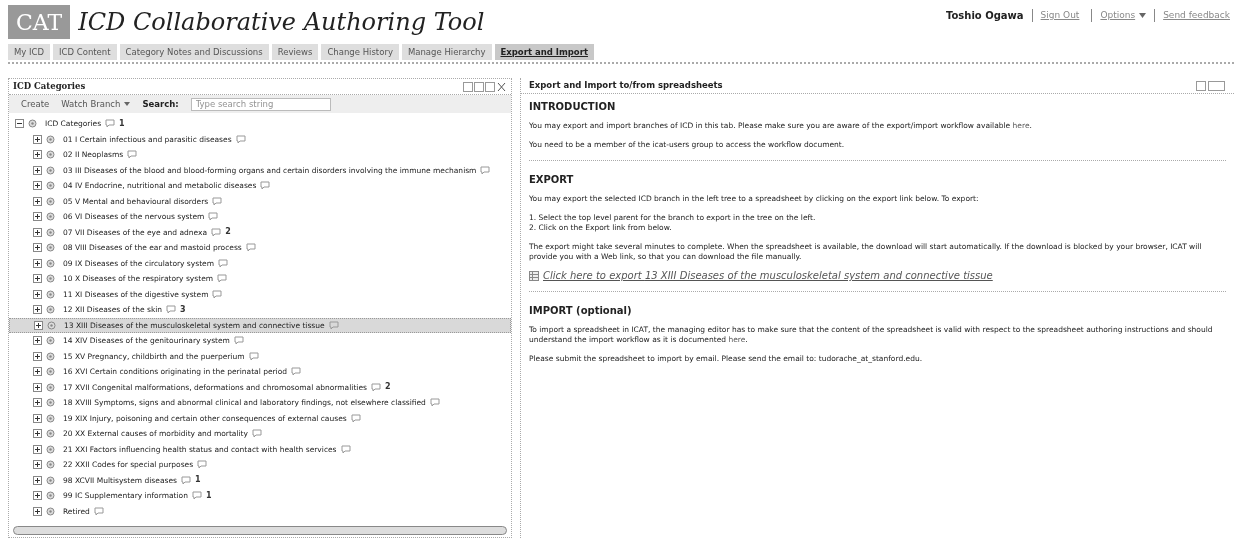  What do you see at coordinates (260, 104) in the screenshot?
I see `search-field: Type search string` at bounding box center [260, 104].